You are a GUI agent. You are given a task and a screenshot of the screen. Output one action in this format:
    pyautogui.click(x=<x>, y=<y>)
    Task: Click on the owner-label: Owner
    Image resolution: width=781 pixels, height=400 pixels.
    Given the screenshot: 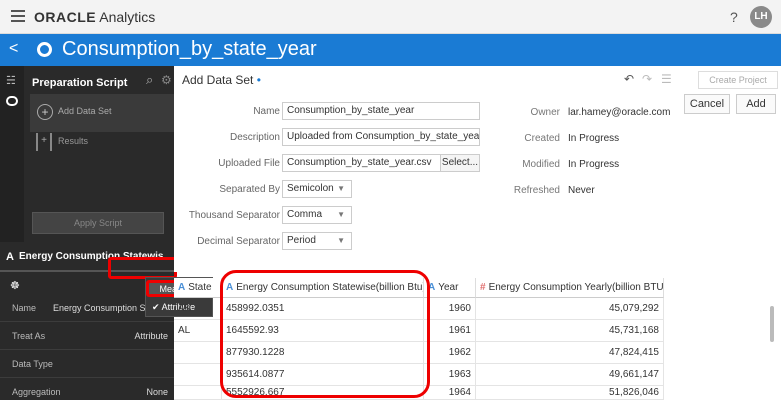 What is the action you would take?
    pyautogui.click(x=545, y=112)
    